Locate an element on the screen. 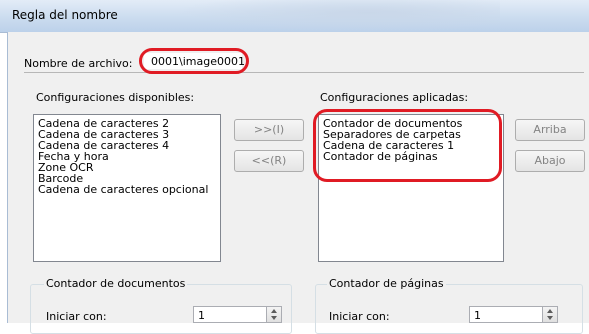 This screenshot has width=589, height=334. add-button: >>(I) is located at coordinates (269, 130).